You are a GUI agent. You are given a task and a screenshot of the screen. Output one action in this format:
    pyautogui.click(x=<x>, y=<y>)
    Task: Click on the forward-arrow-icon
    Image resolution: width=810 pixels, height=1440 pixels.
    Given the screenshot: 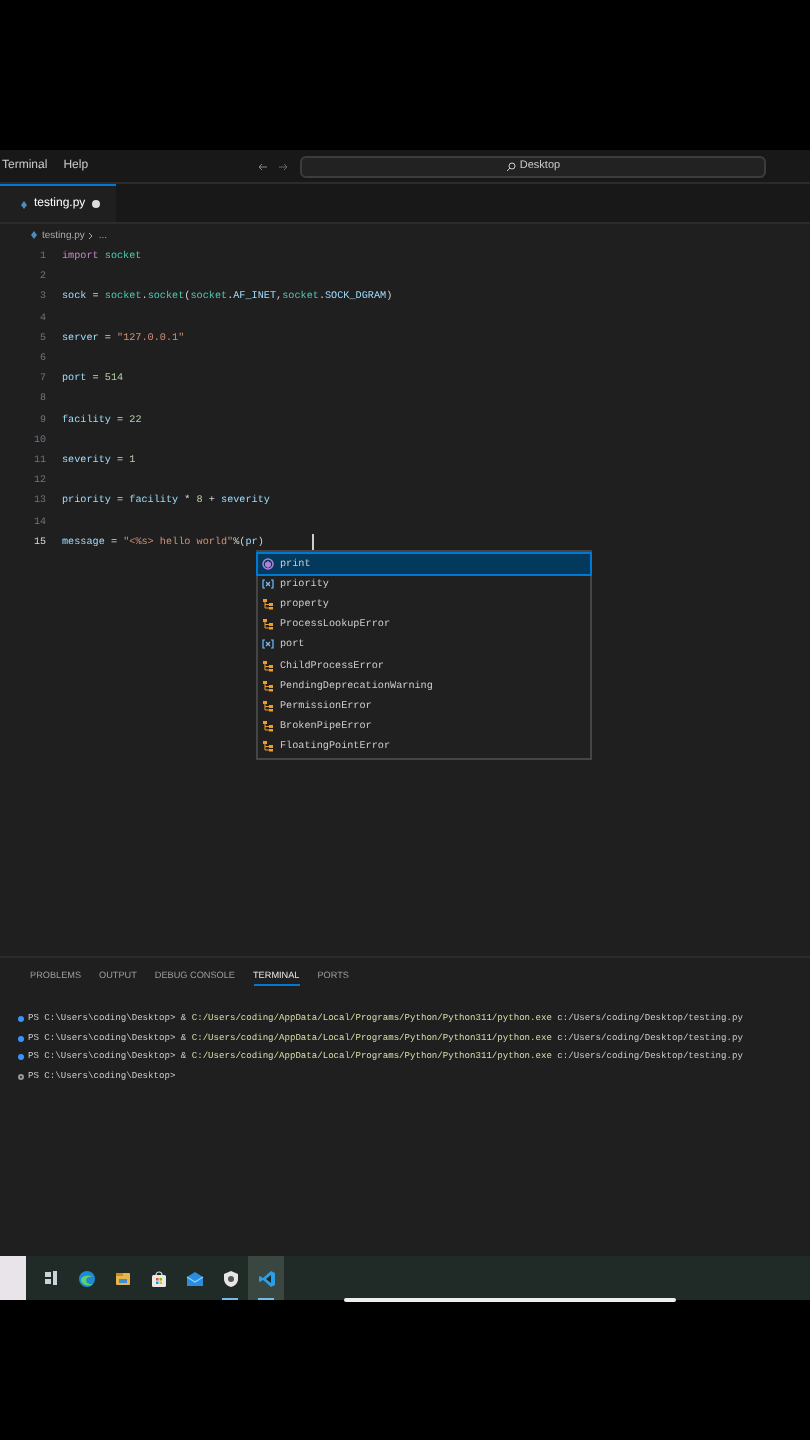 What is the action you would take?
    pyautogui.click(x=283, y=166)
    